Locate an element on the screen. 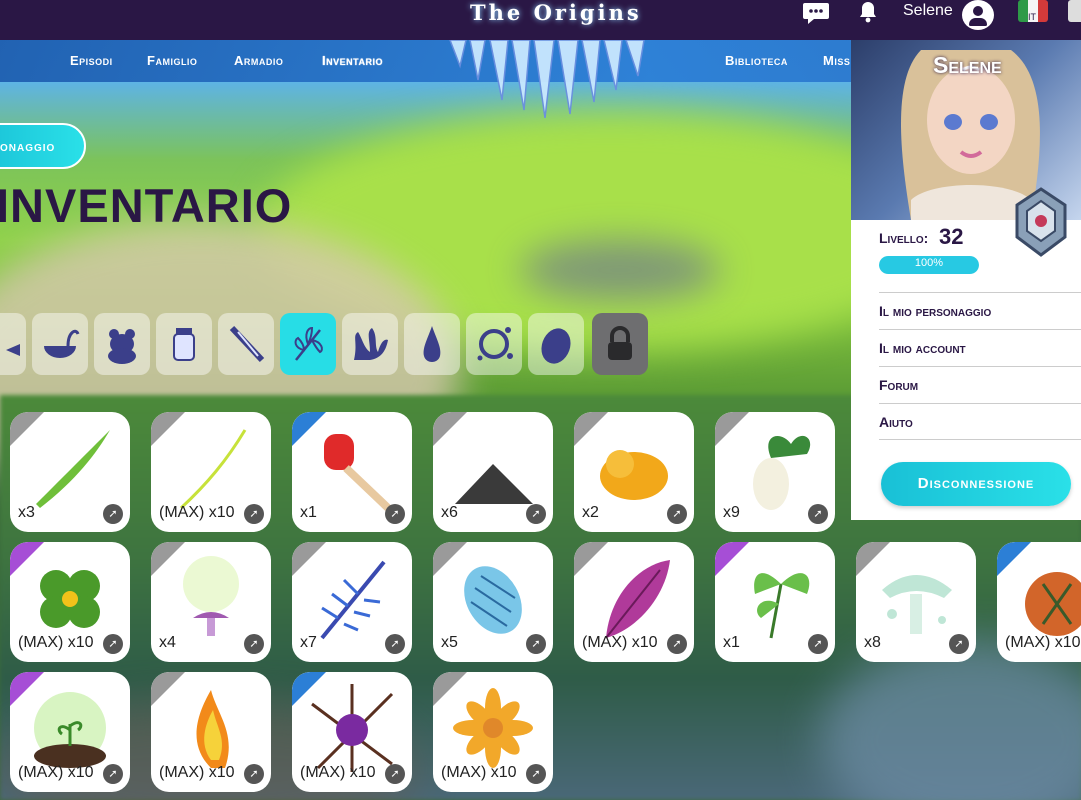 The width and height of the screenshot is (1081, 800). logout-button: Disconnessione is located at coordinates (976, 484).